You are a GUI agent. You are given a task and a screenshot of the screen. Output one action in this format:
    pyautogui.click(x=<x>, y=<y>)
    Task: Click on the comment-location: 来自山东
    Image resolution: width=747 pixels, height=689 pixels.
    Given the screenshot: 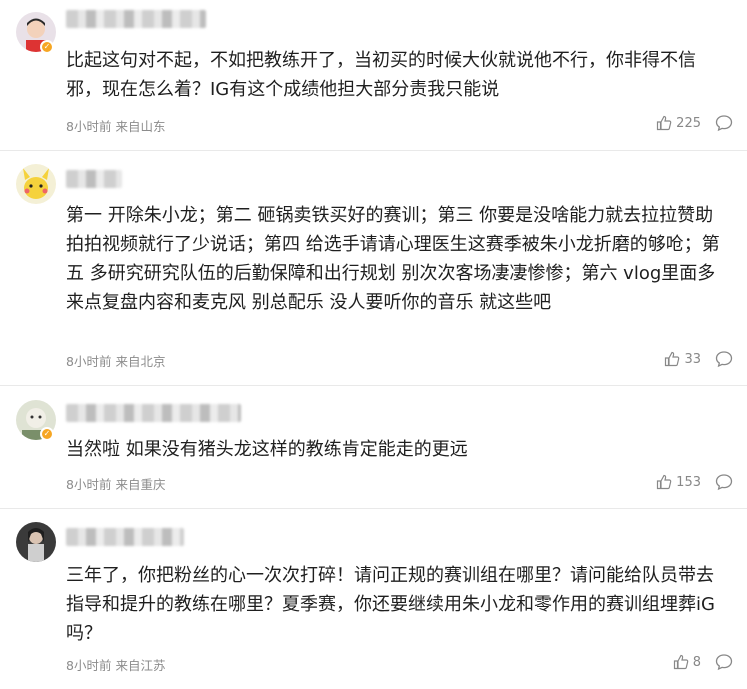 What is the action you would take?
    pyautogui.click(x=140, y=126)
    